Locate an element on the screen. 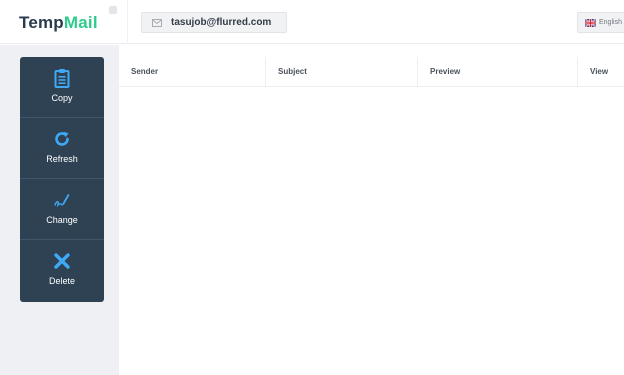 The height and width of the screenshot is (375, 624). column-header-view: View is located at coordinates (600, 72).